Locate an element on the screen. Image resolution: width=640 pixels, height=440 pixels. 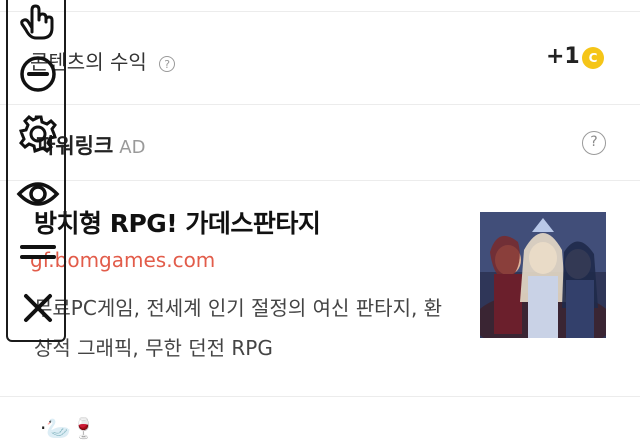
hand-pointer-button is located at coordinates (38, 21).